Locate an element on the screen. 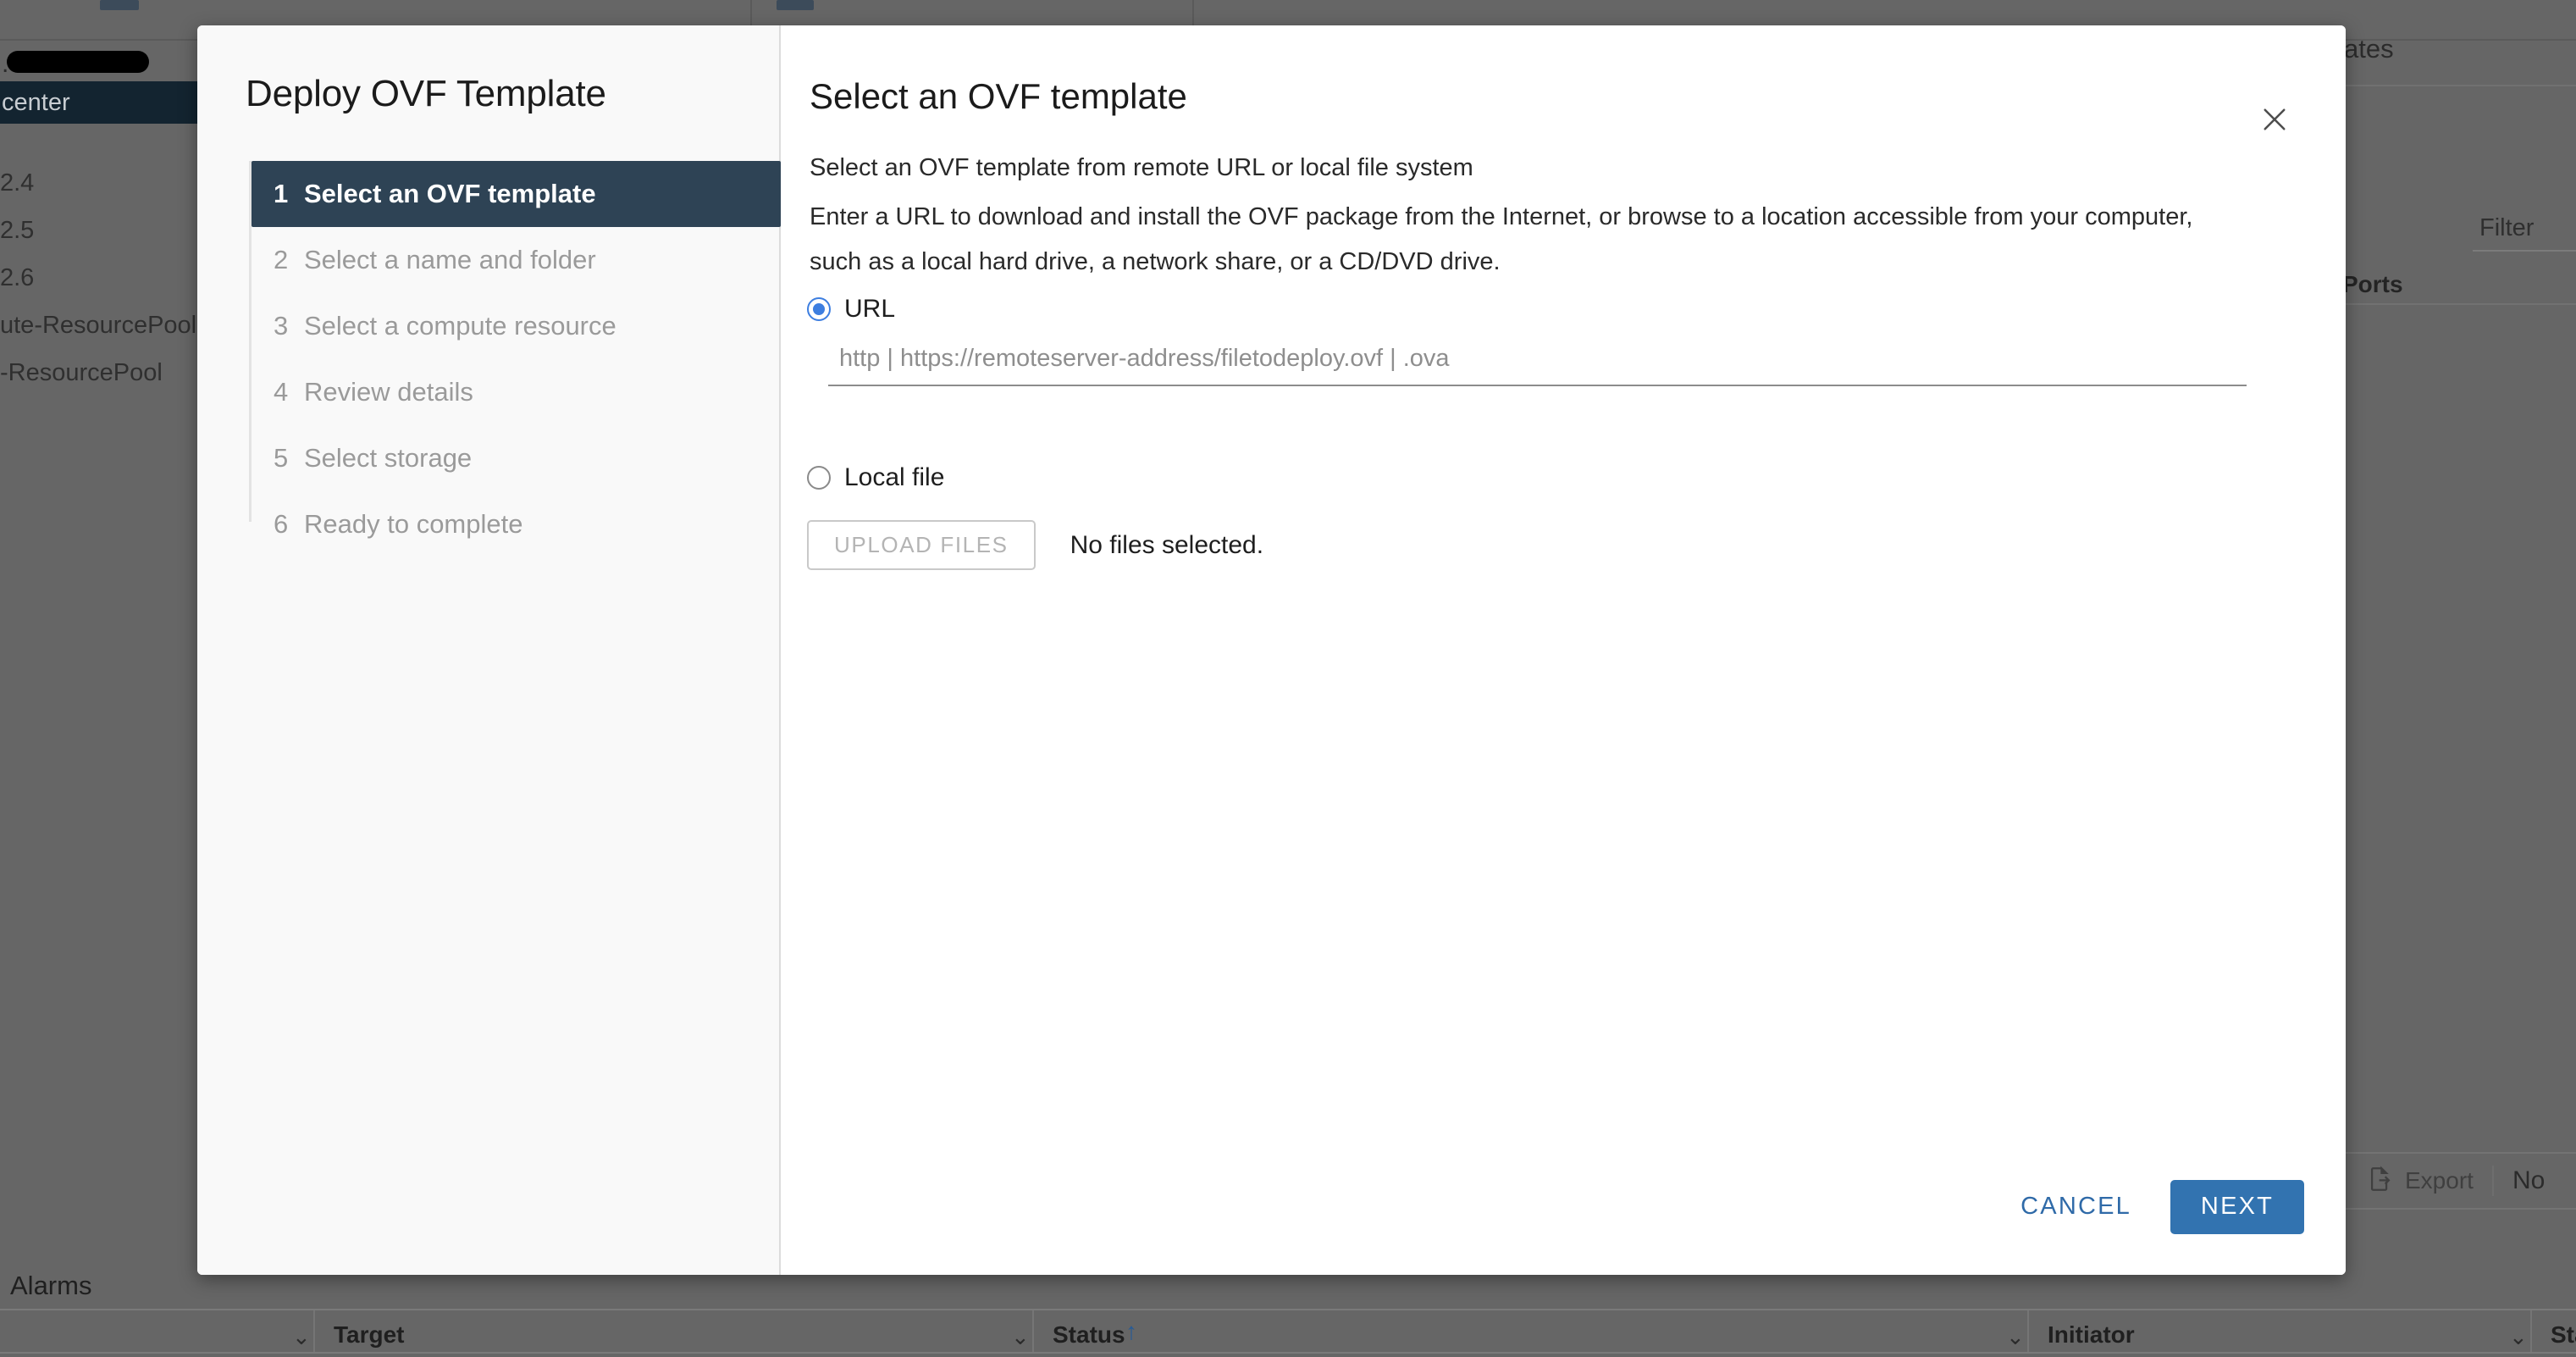 The height and width of the screenshot is (1357, 2576). wizard-step-label: Select storage is located at coordinates (388, 458).